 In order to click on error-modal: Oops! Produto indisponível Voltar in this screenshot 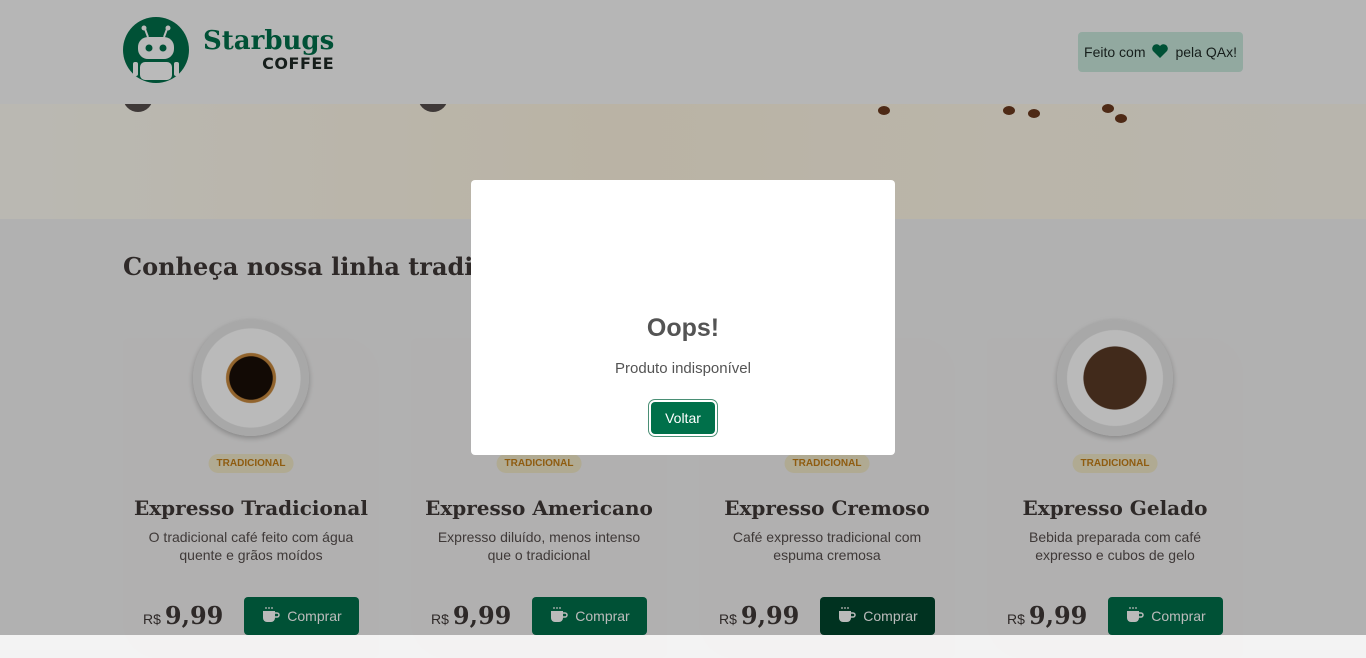, I will do `click(683, 317)`.